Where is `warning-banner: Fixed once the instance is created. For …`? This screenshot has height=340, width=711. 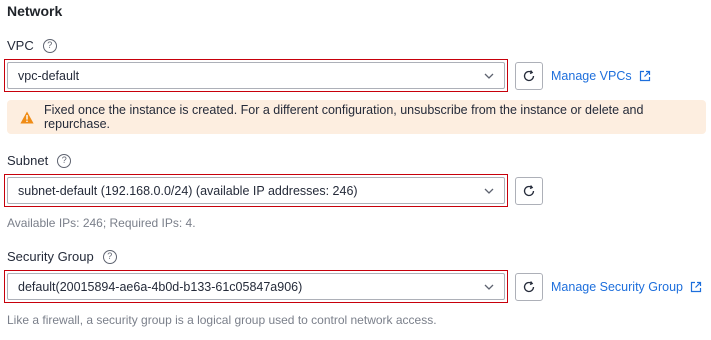
warning-banner: Fixed once the instance is created. For … is located at coordinates (356, 117).